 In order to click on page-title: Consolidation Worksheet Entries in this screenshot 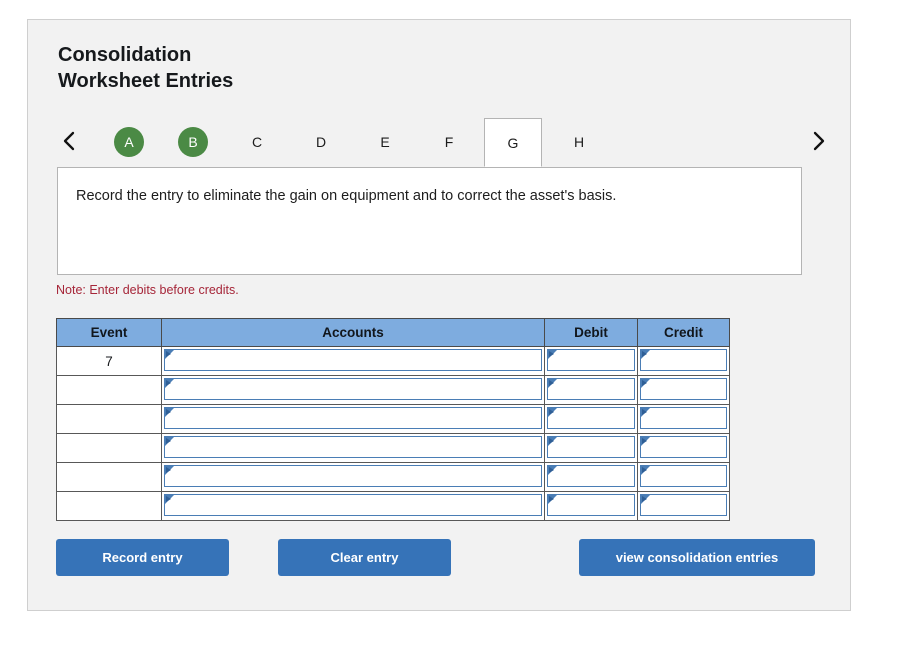, I will do `click(146, 68)`.